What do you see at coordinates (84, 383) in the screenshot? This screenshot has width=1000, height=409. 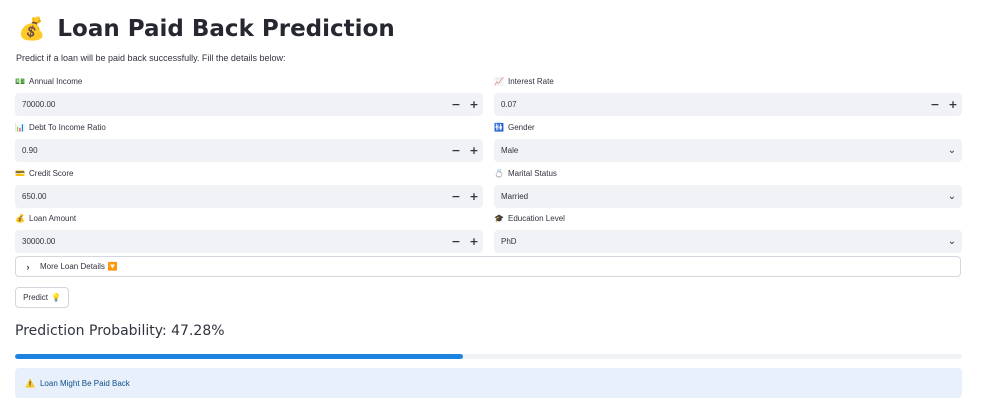 I see `alert-text: Loan Might Be Paid Back` at bounding box center [84, 383].